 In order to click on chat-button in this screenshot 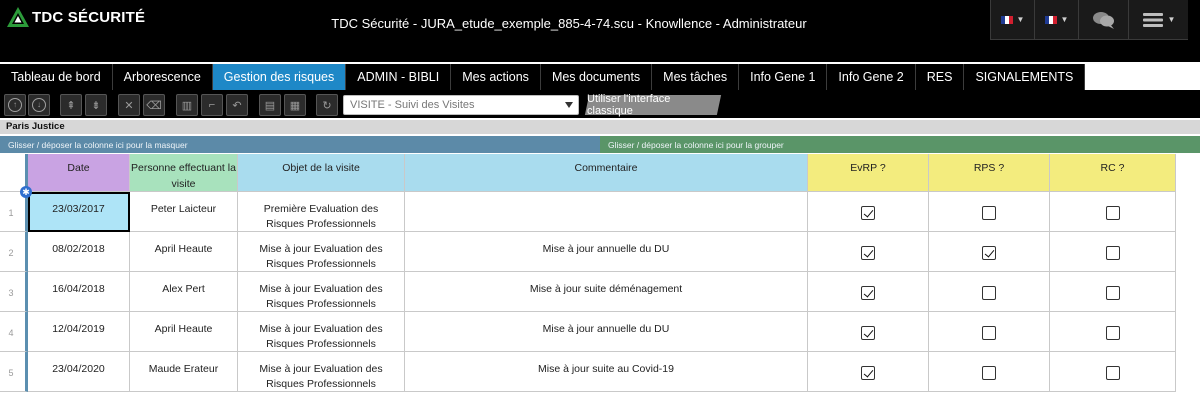, I will do `click(1103, 20)`.